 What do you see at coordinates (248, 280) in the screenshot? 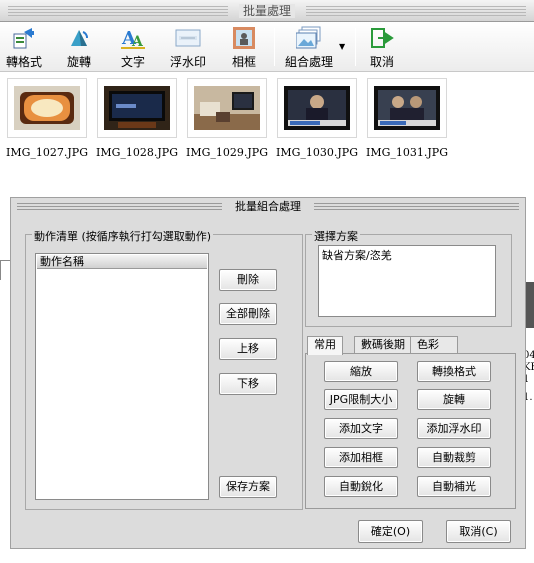
I see `delete-button: 刪除` at bounding box center [248, 280].